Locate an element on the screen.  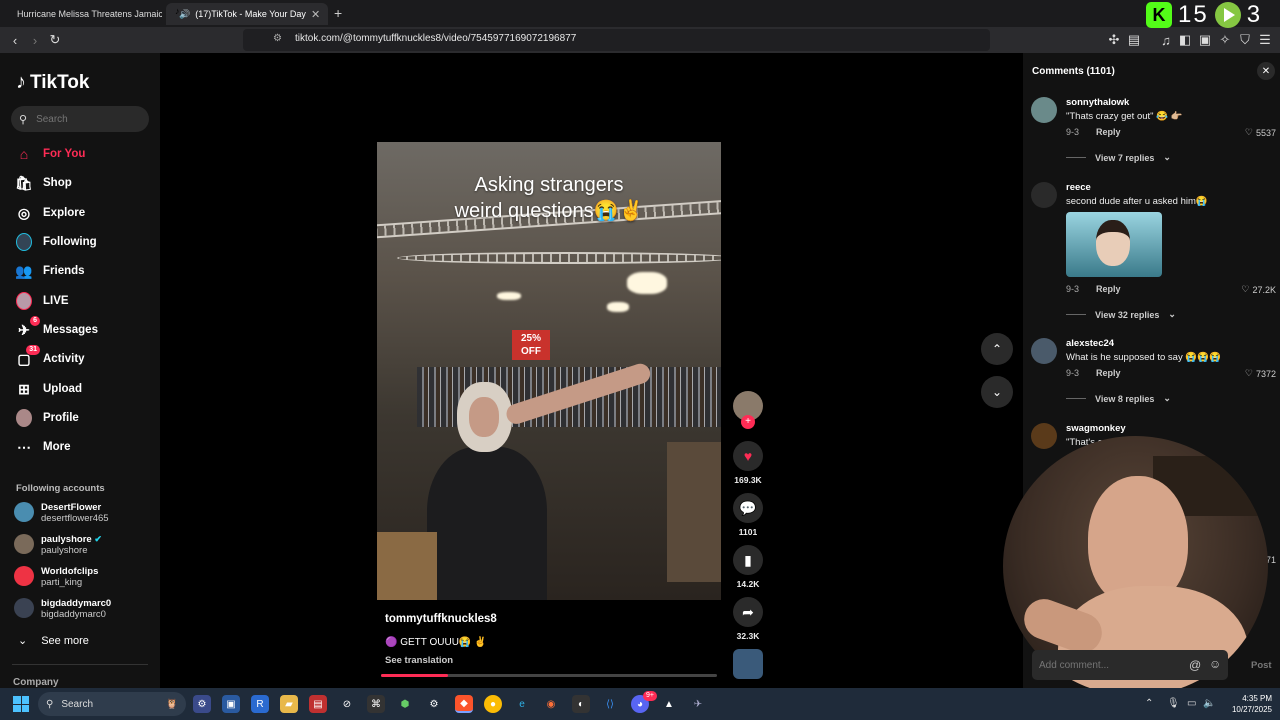
tiktok-logo: ♪ TikTok is located at coordinates (52, 82).